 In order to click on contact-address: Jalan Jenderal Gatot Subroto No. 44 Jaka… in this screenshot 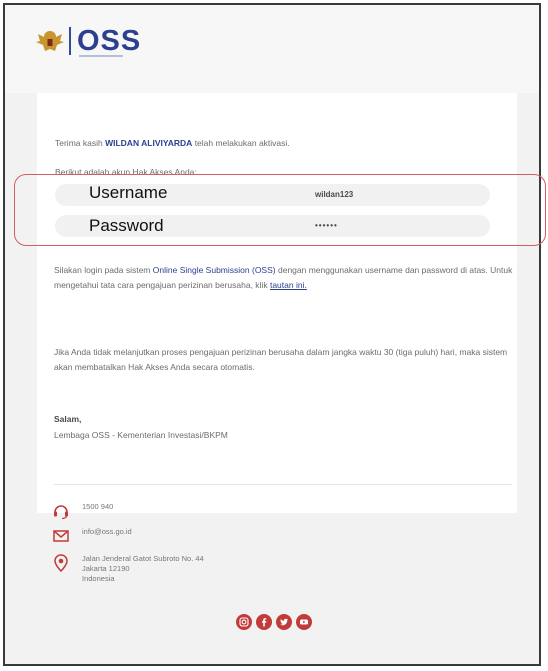, I will do `click(128, 569)`.